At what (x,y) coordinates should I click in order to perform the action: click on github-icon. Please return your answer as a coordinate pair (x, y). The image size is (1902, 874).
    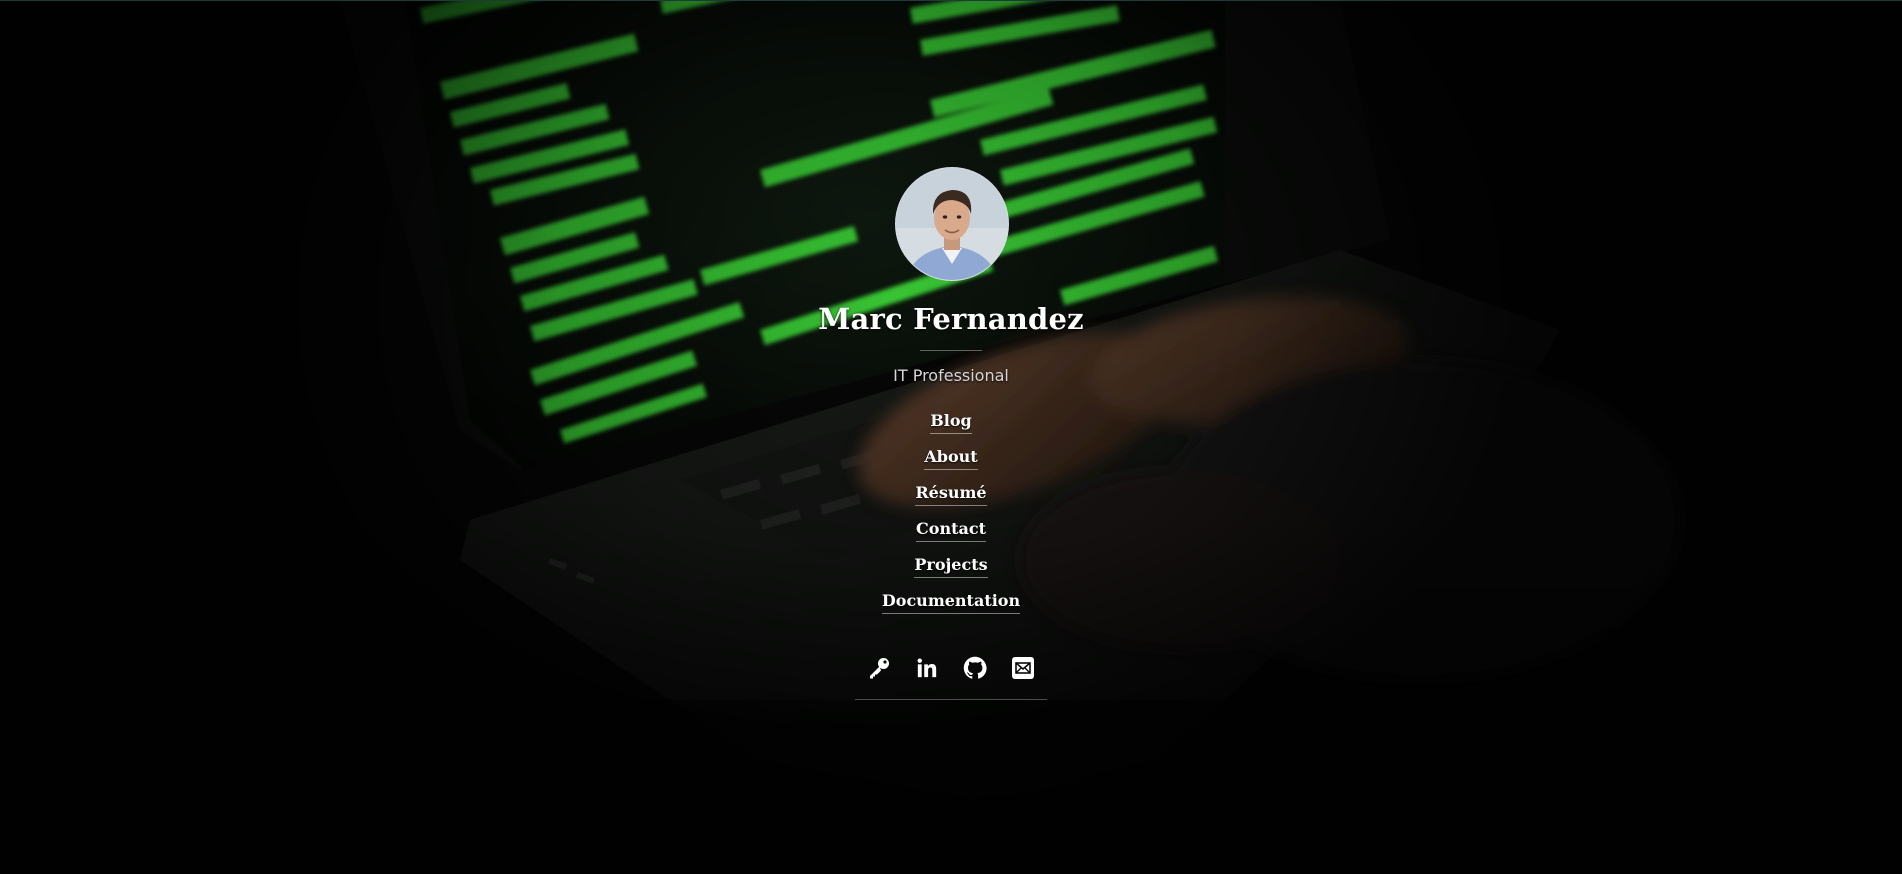
    Looking at the image, I should click on (975, 667).